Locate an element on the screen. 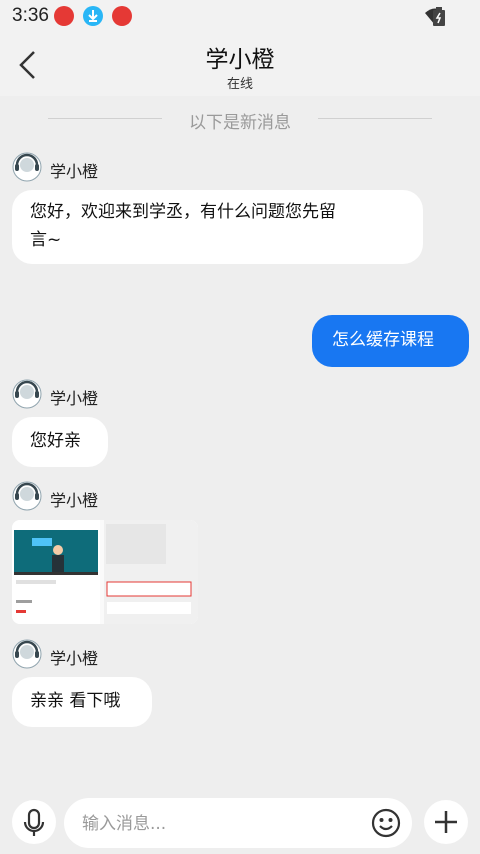  image-message is located at coordinates (105, 572).